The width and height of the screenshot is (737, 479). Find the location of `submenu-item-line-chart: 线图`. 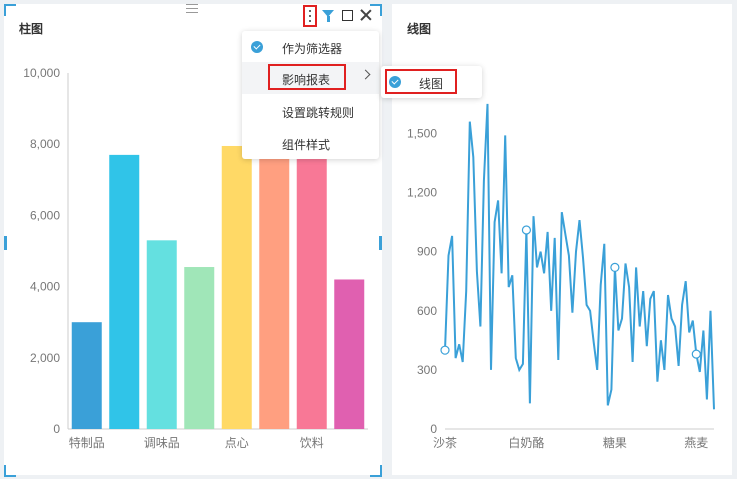

submenu-item-line-chart: 线图 is located at coordinates (431, 82).